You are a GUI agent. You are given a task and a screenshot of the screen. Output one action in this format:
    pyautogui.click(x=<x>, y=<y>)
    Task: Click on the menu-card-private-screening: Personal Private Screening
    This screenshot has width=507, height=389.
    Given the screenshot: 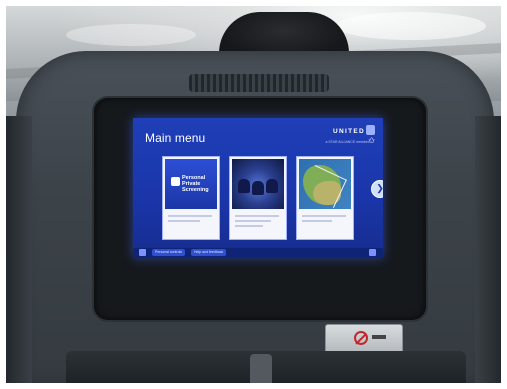 What is the action you would take?
    pyautogui.click(x=191, y=198)
    